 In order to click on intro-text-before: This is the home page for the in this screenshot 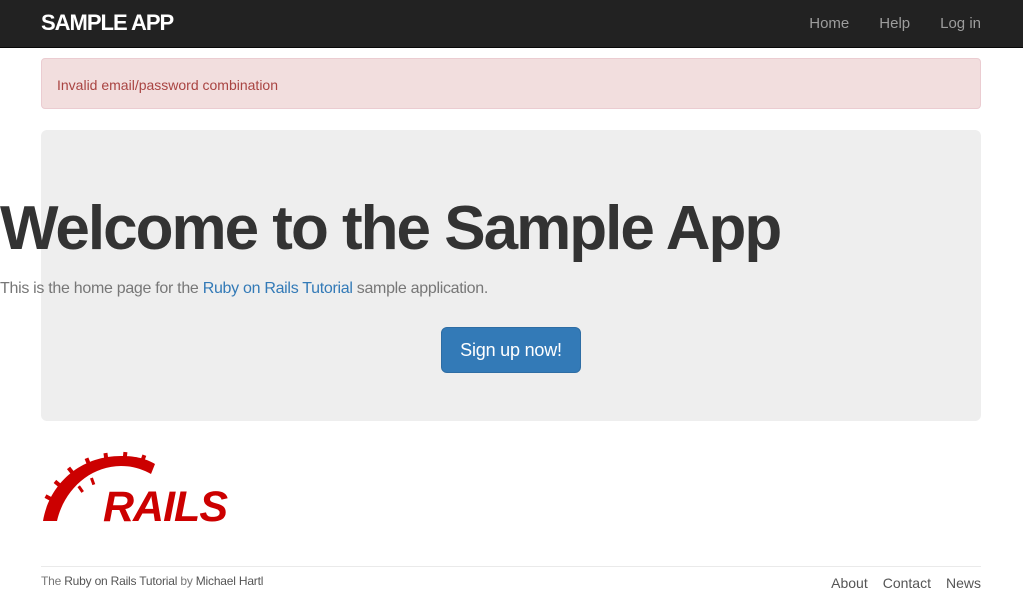, I will do `click(101, 288)`.